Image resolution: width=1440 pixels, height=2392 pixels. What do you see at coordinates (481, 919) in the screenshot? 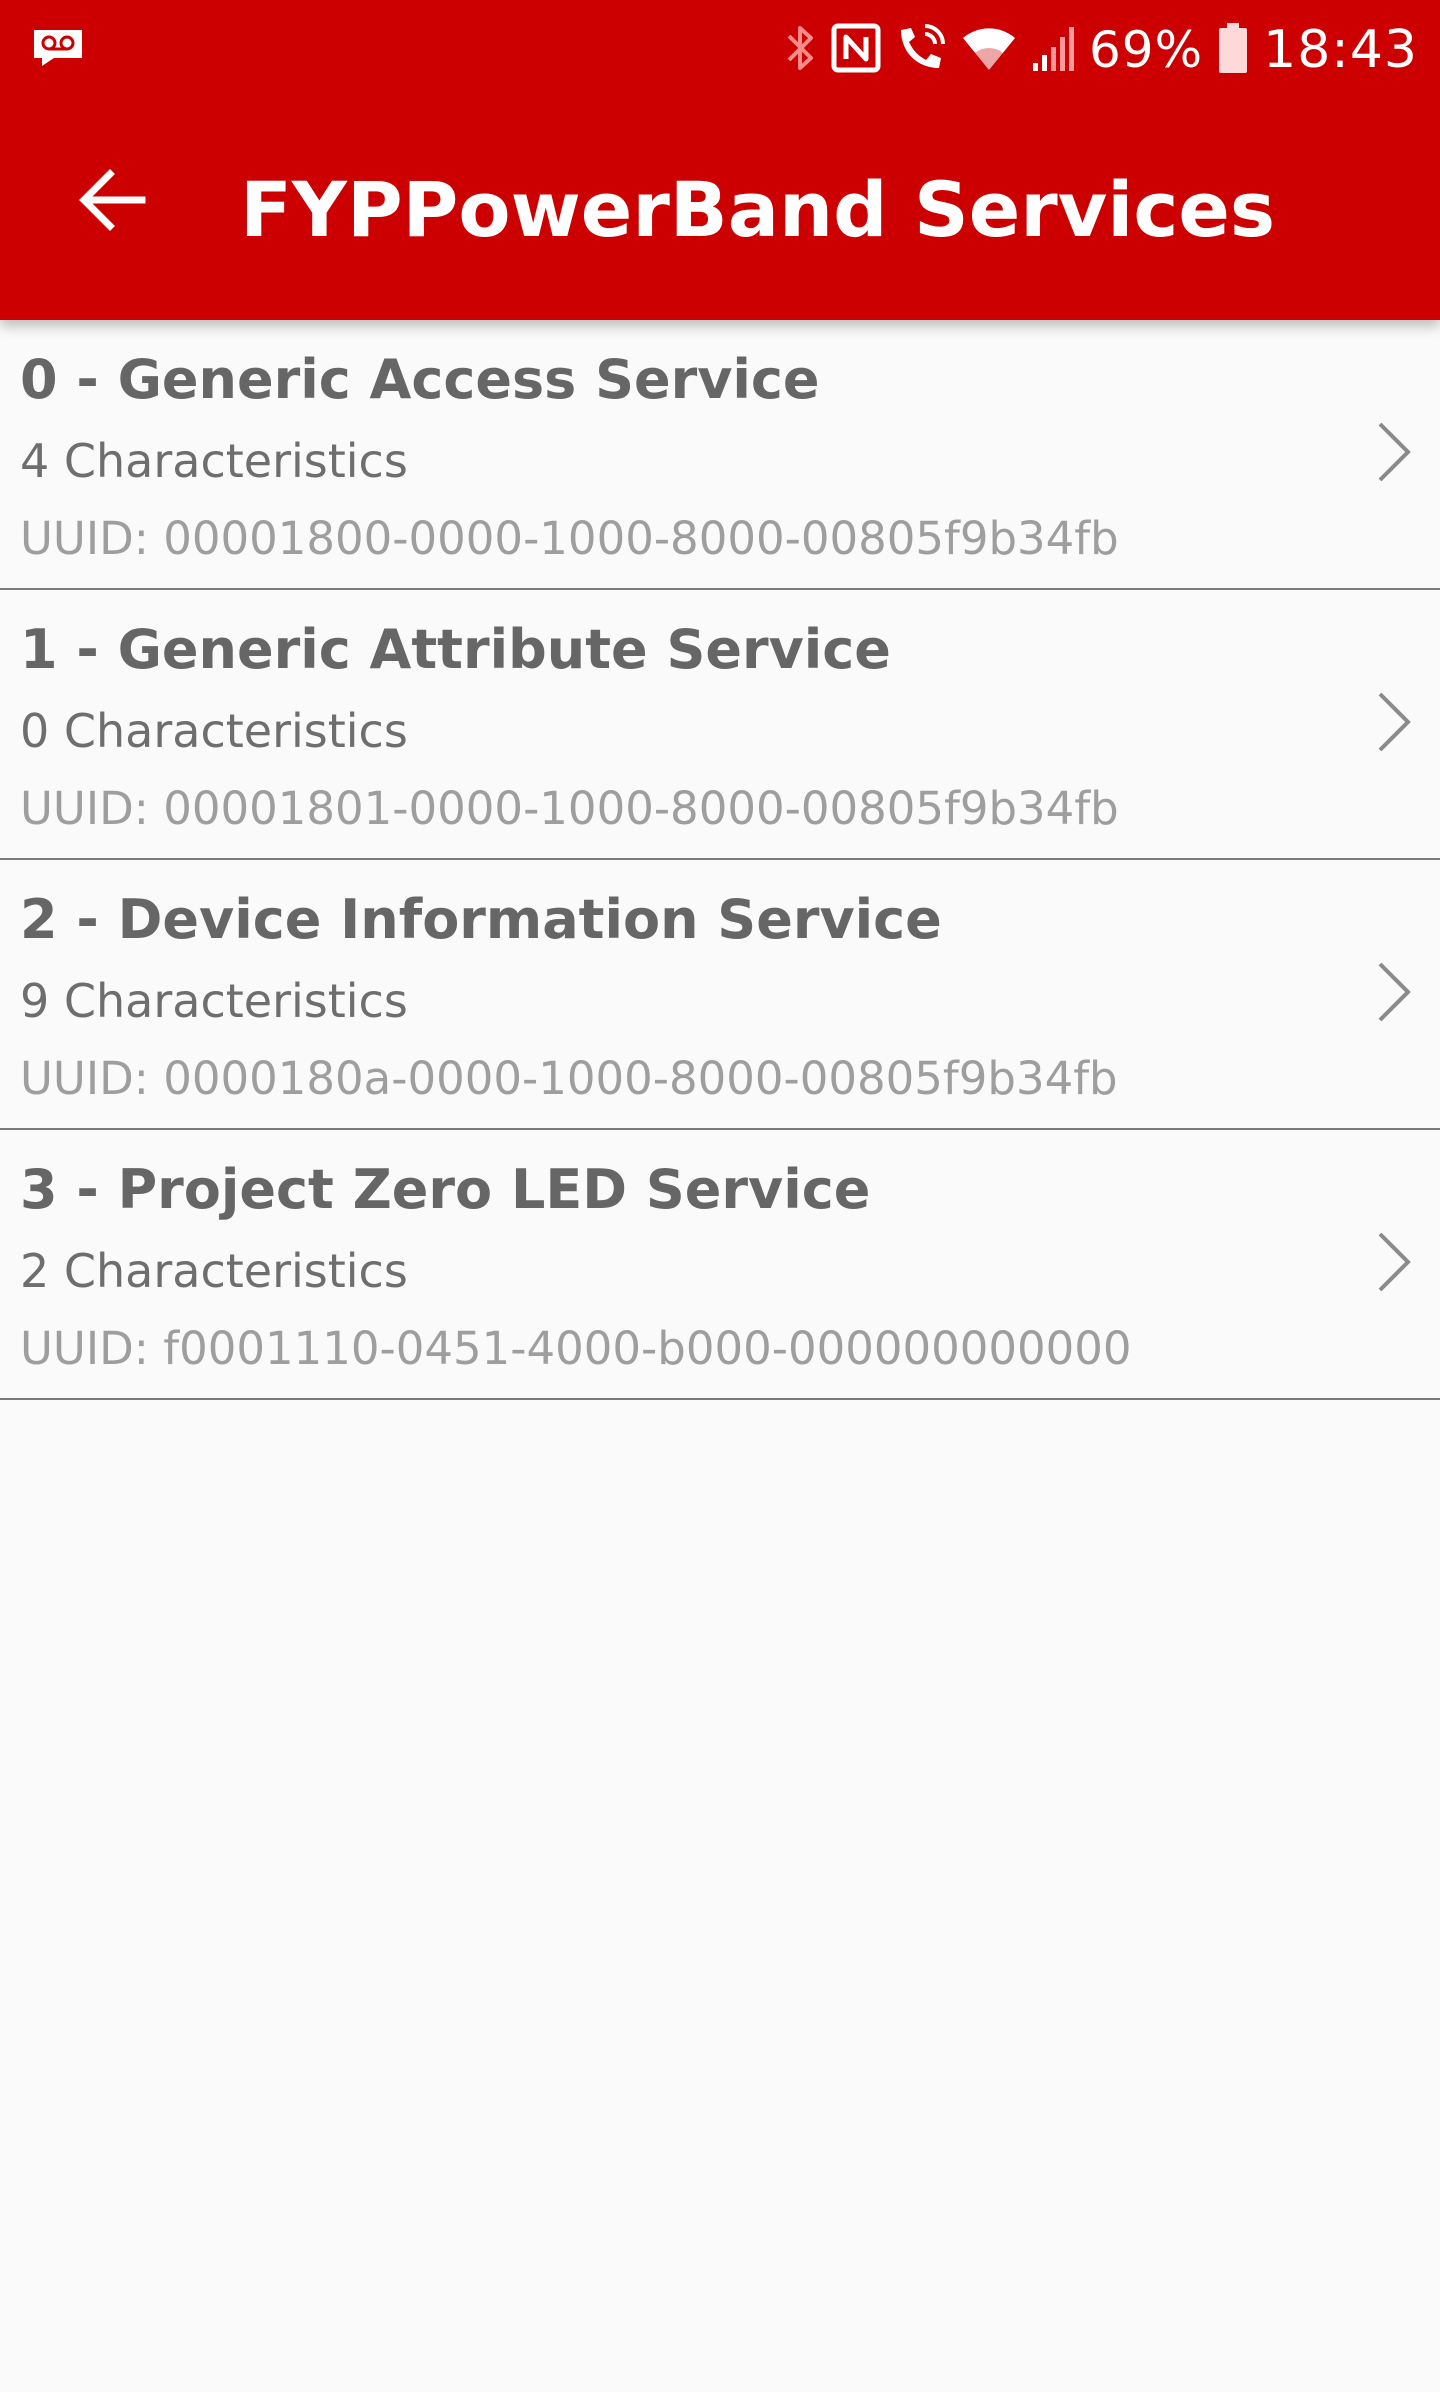
I see `service-name: 2 - Device Information Service` at bounding box center [481, 919].